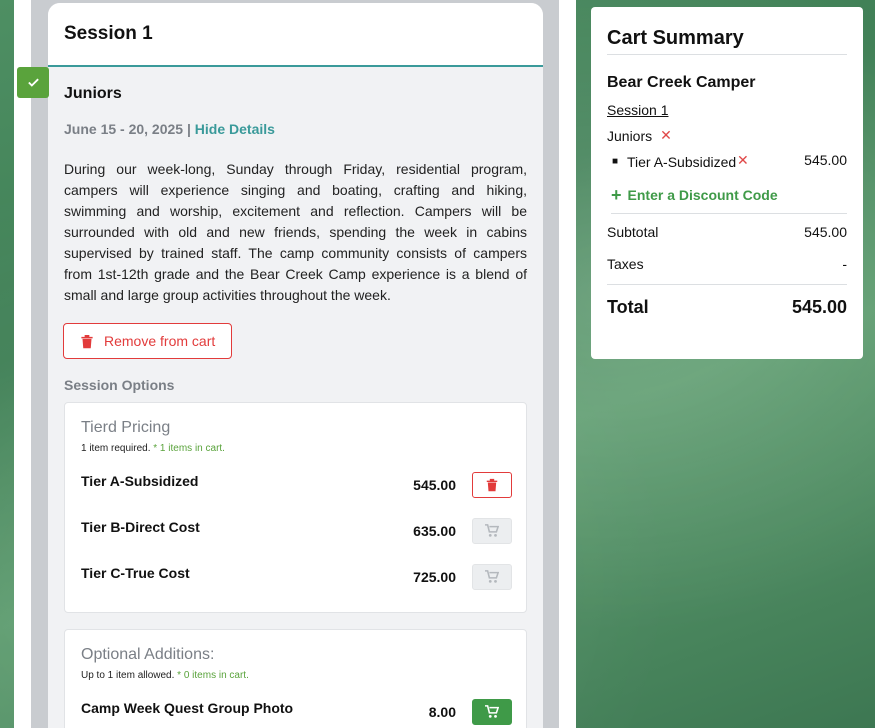 The image size is (875, 728). What do you see at coordinates (825, 160) in the screenshot?
I see `cart-item-amount: 545.00` at bounding box center [825, 160].